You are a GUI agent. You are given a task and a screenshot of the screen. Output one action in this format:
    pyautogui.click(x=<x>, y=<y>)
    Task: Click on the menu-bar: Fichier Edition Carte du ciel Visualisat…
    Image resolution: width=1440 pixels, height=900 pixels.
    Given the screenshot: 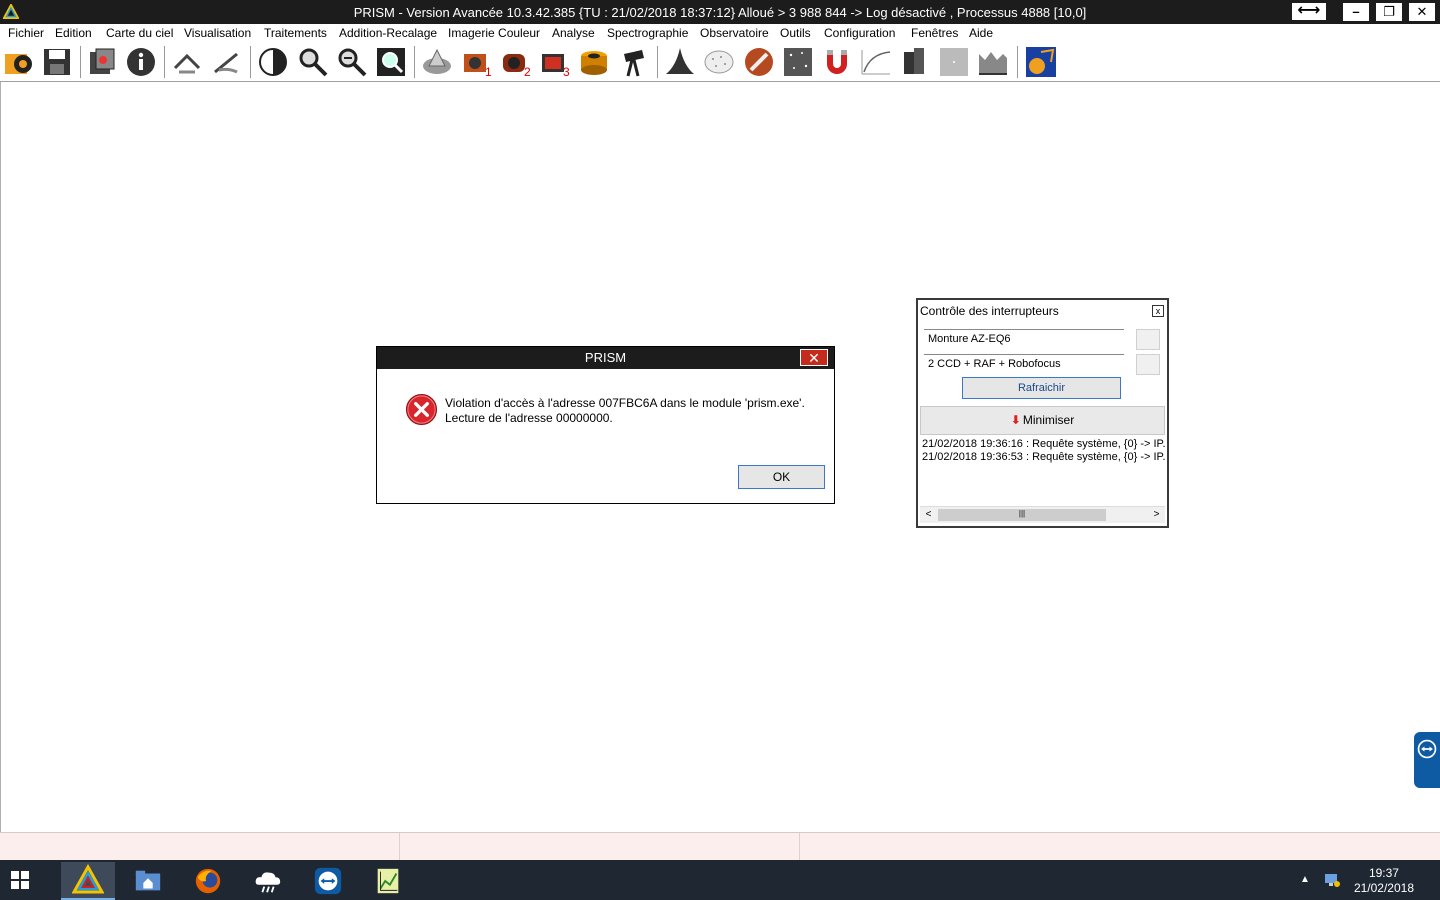 What is the action you would take?
    pyautogui.click(x=720, y=33)
    